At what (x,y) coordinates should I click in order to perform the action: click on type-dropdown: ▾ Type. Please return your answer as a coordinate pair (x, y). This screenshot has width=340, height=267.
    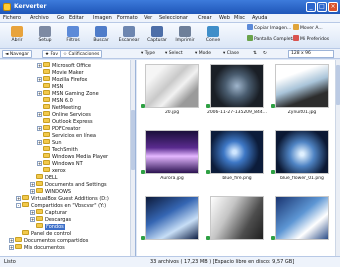
    Looking at the image, I should click on (148, 54).